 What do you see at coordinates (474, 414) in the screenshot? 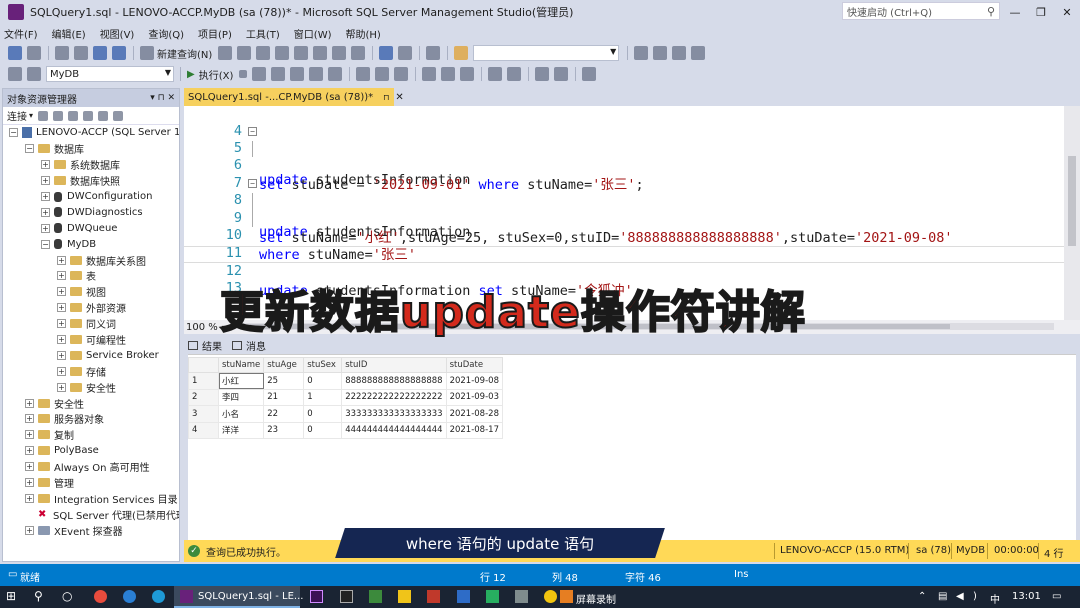
I see `table-cell: 2021-08-28` at bounding box center [474, 414].